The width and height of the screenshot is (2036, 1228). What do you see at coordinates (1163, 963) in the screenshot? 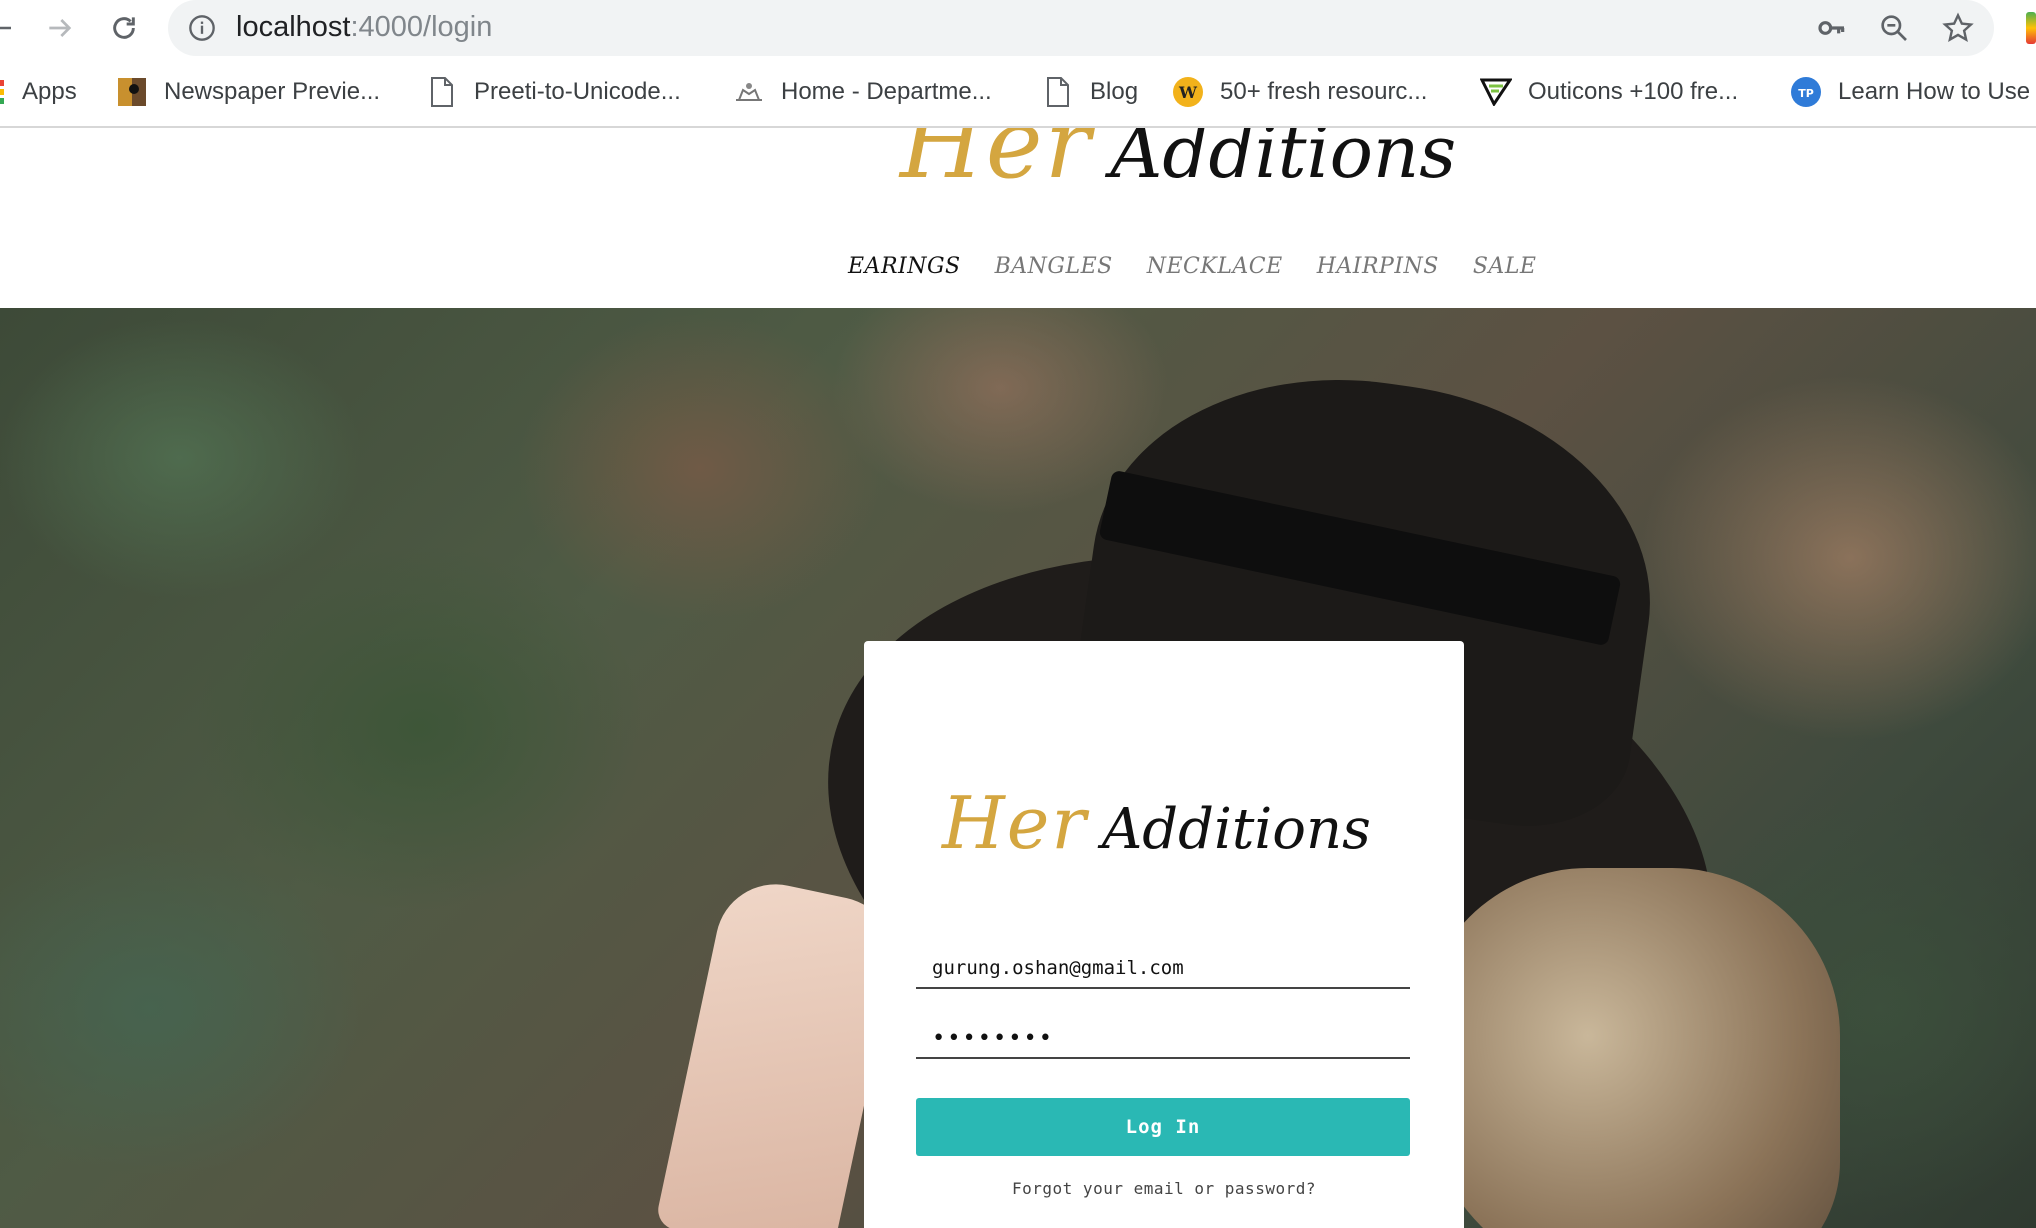
I see `email-field` at bounding box center [1163, 963].